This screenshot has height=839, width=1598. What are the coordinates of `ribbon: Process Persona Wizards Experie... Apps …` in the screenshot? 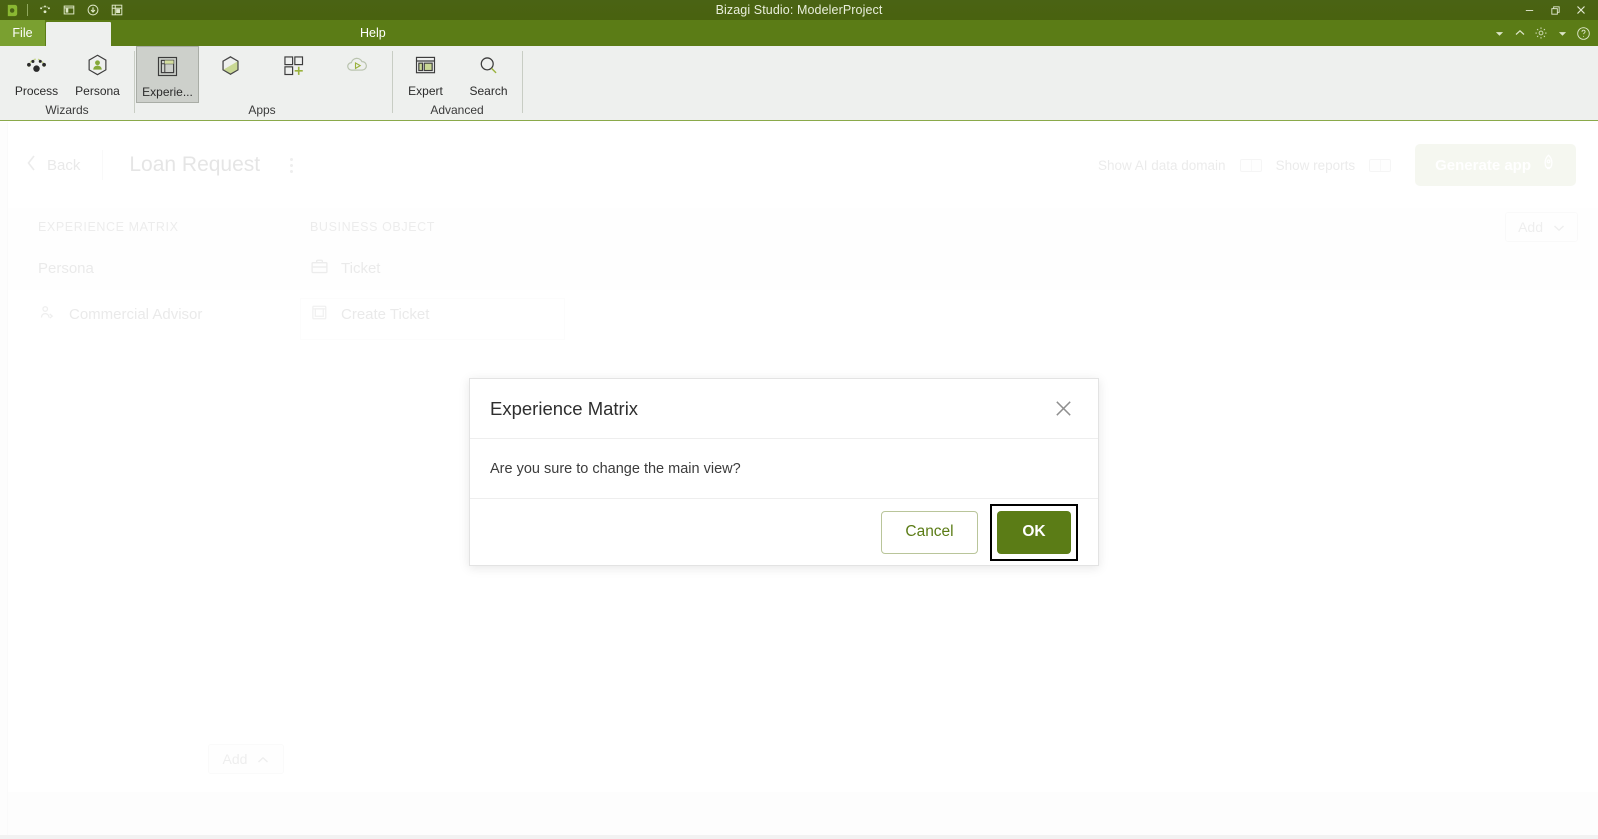 It's located at (799, 83).